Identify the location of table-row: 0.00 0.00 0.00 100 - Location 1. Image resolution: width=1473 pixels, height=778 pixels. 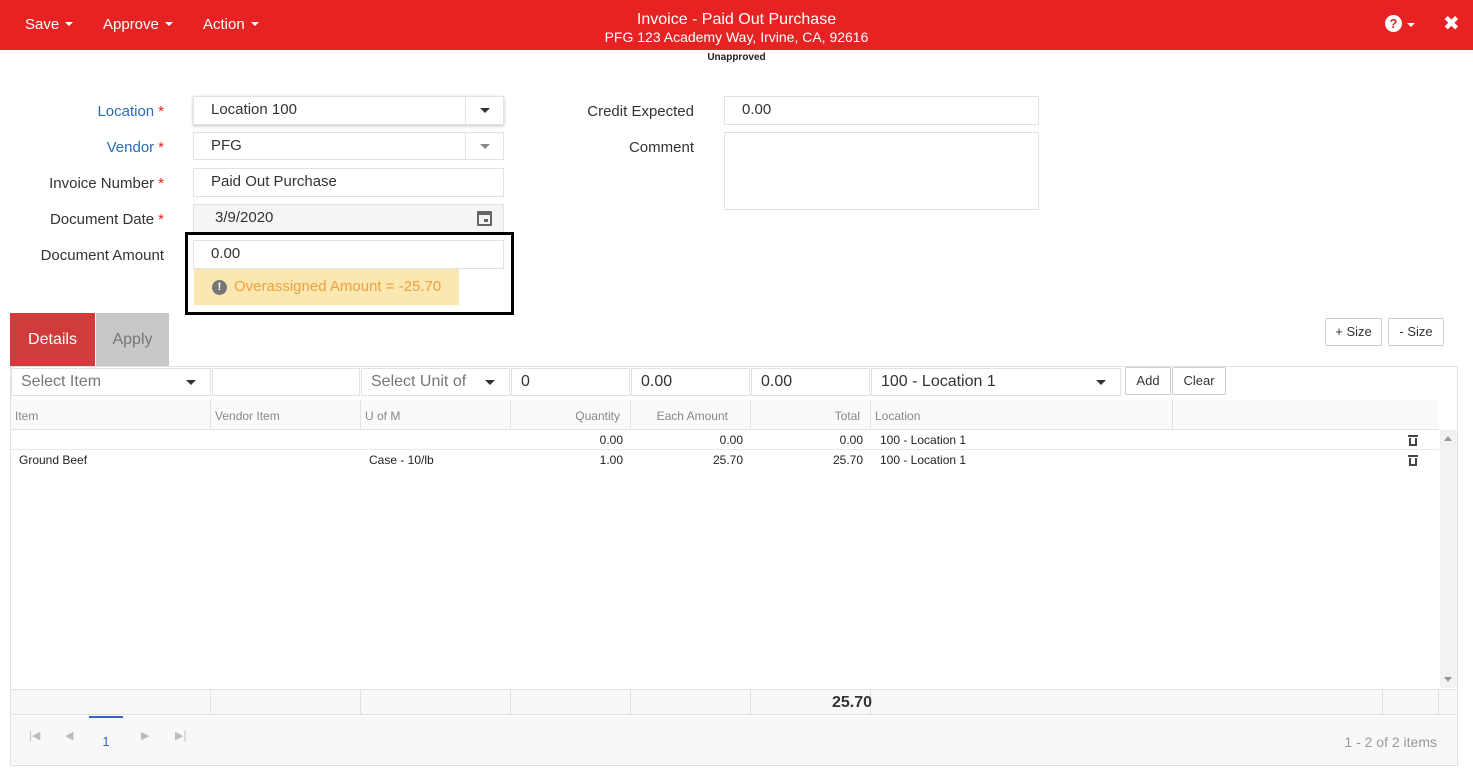
(725, 440).